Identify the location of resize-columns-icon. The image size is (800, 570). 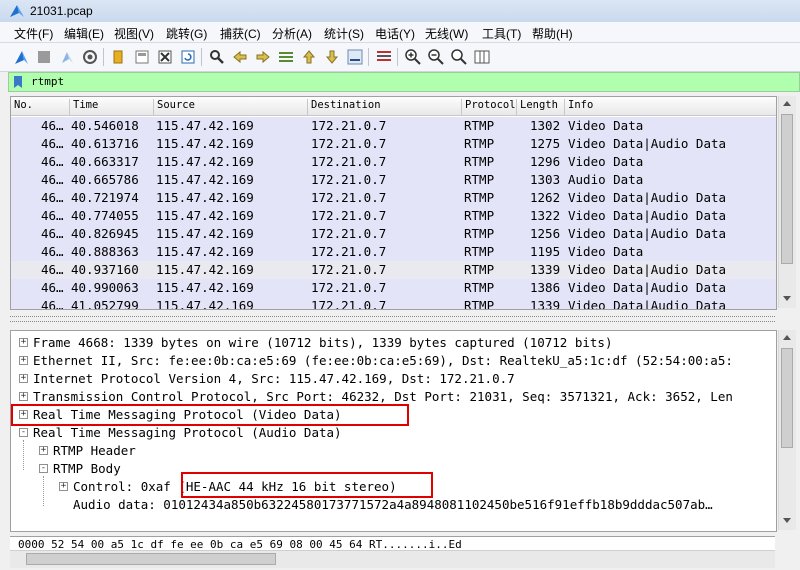
(482, 57).